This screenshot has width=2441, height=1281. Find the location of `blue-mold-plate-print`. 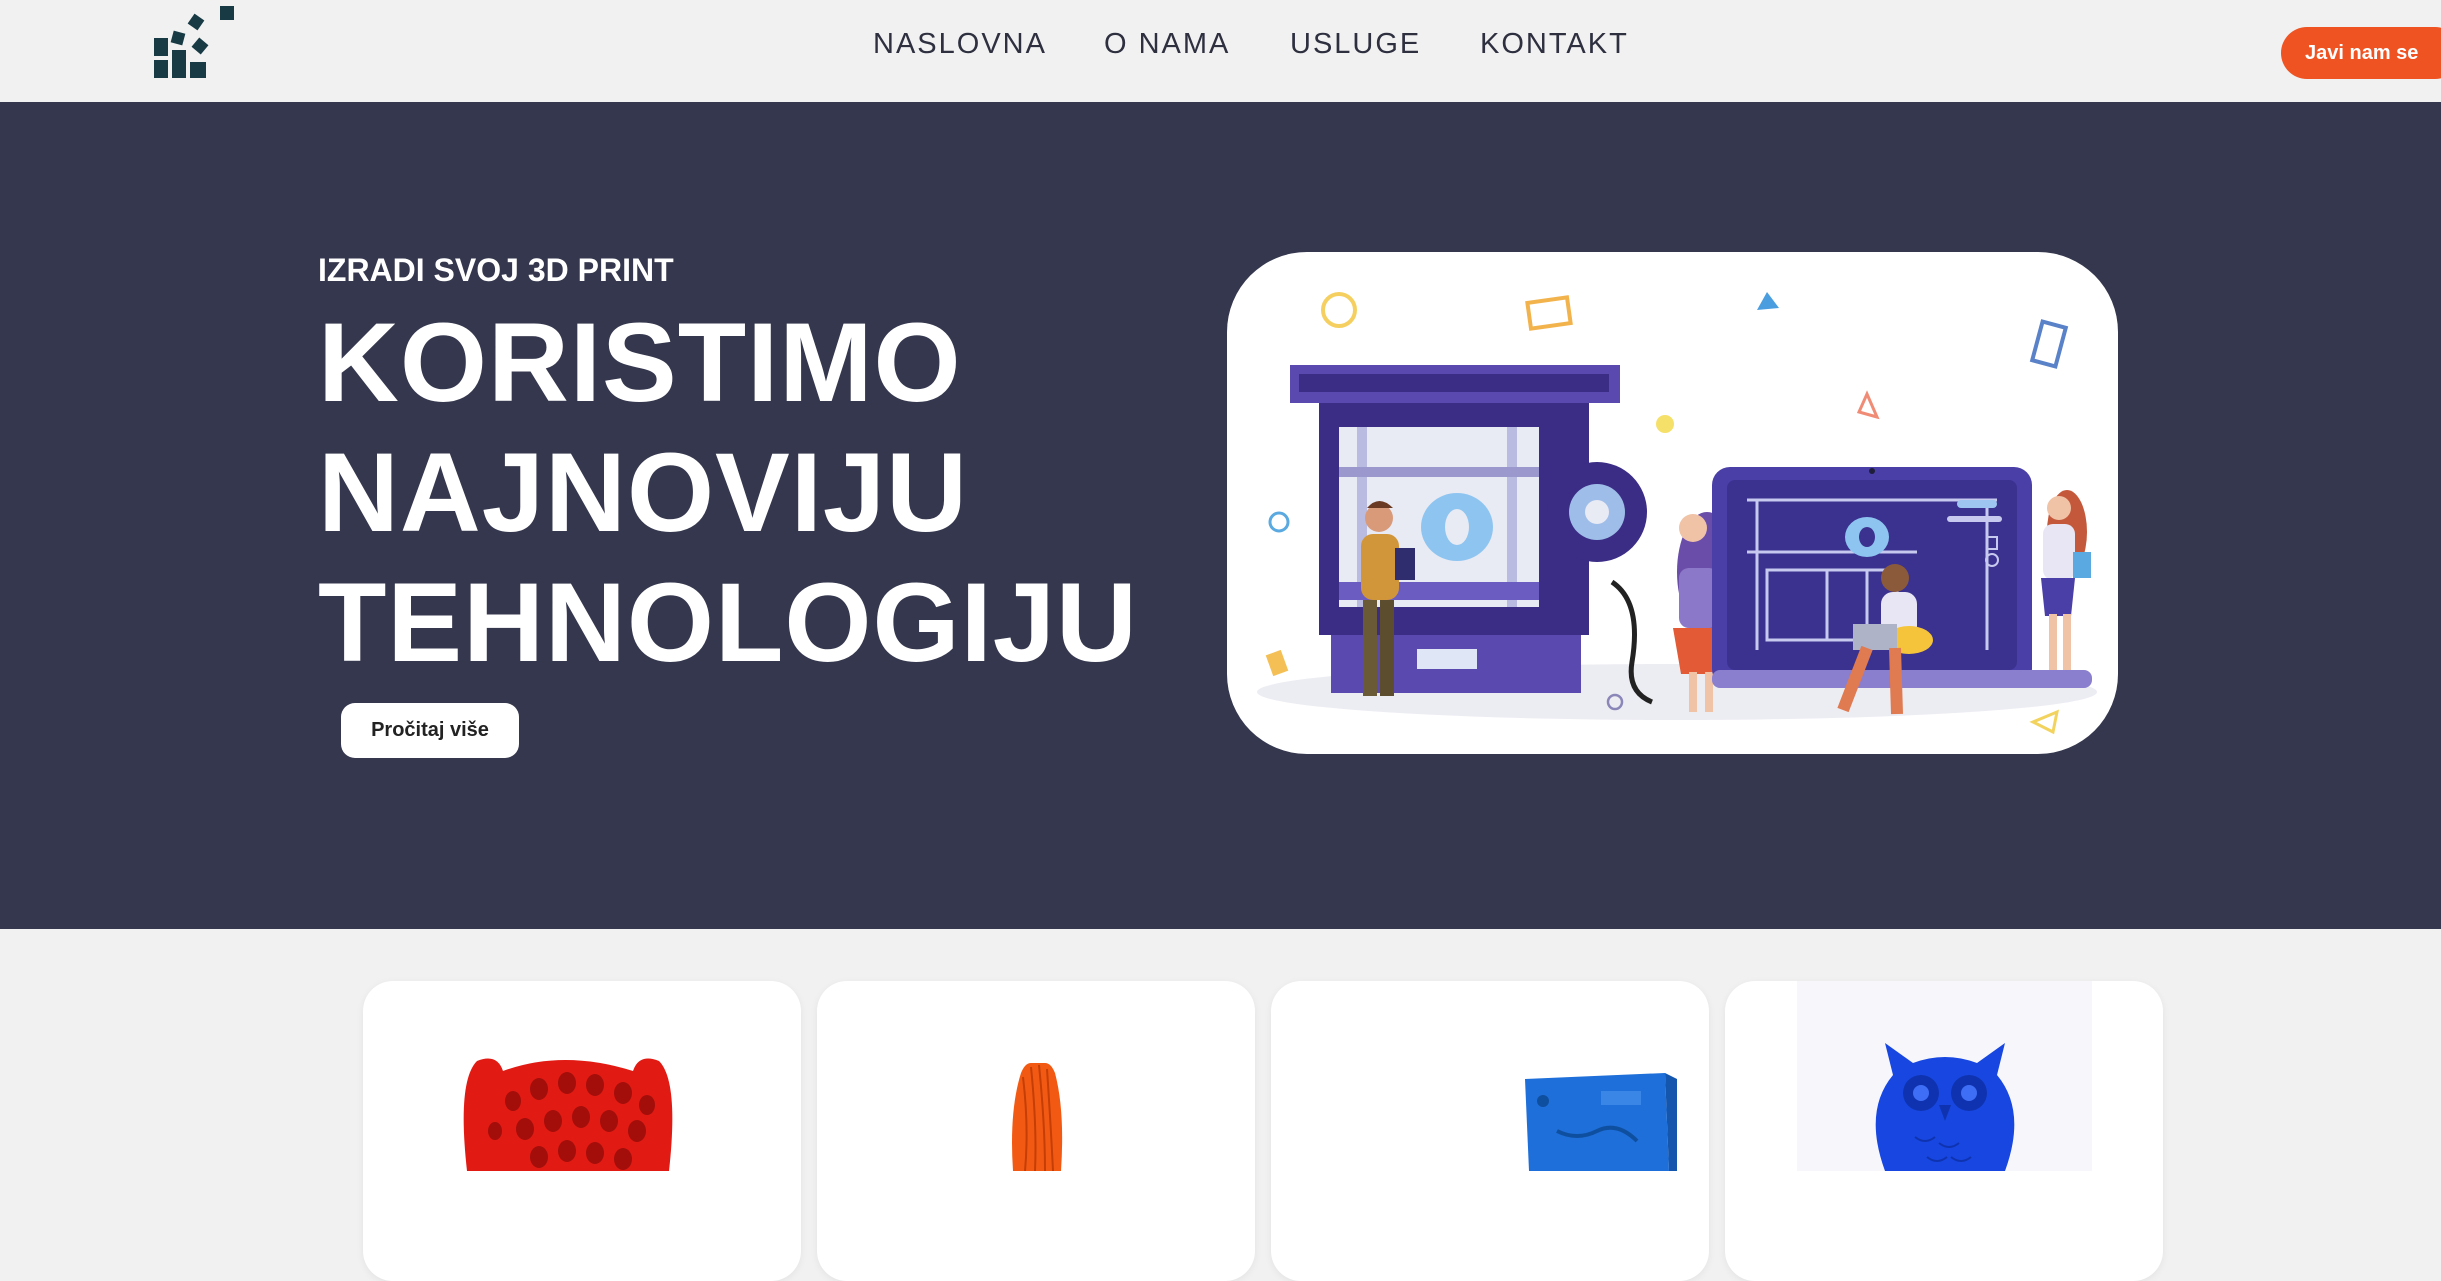

blue-mold-plate-print is located at coordinates (1601, 1122).